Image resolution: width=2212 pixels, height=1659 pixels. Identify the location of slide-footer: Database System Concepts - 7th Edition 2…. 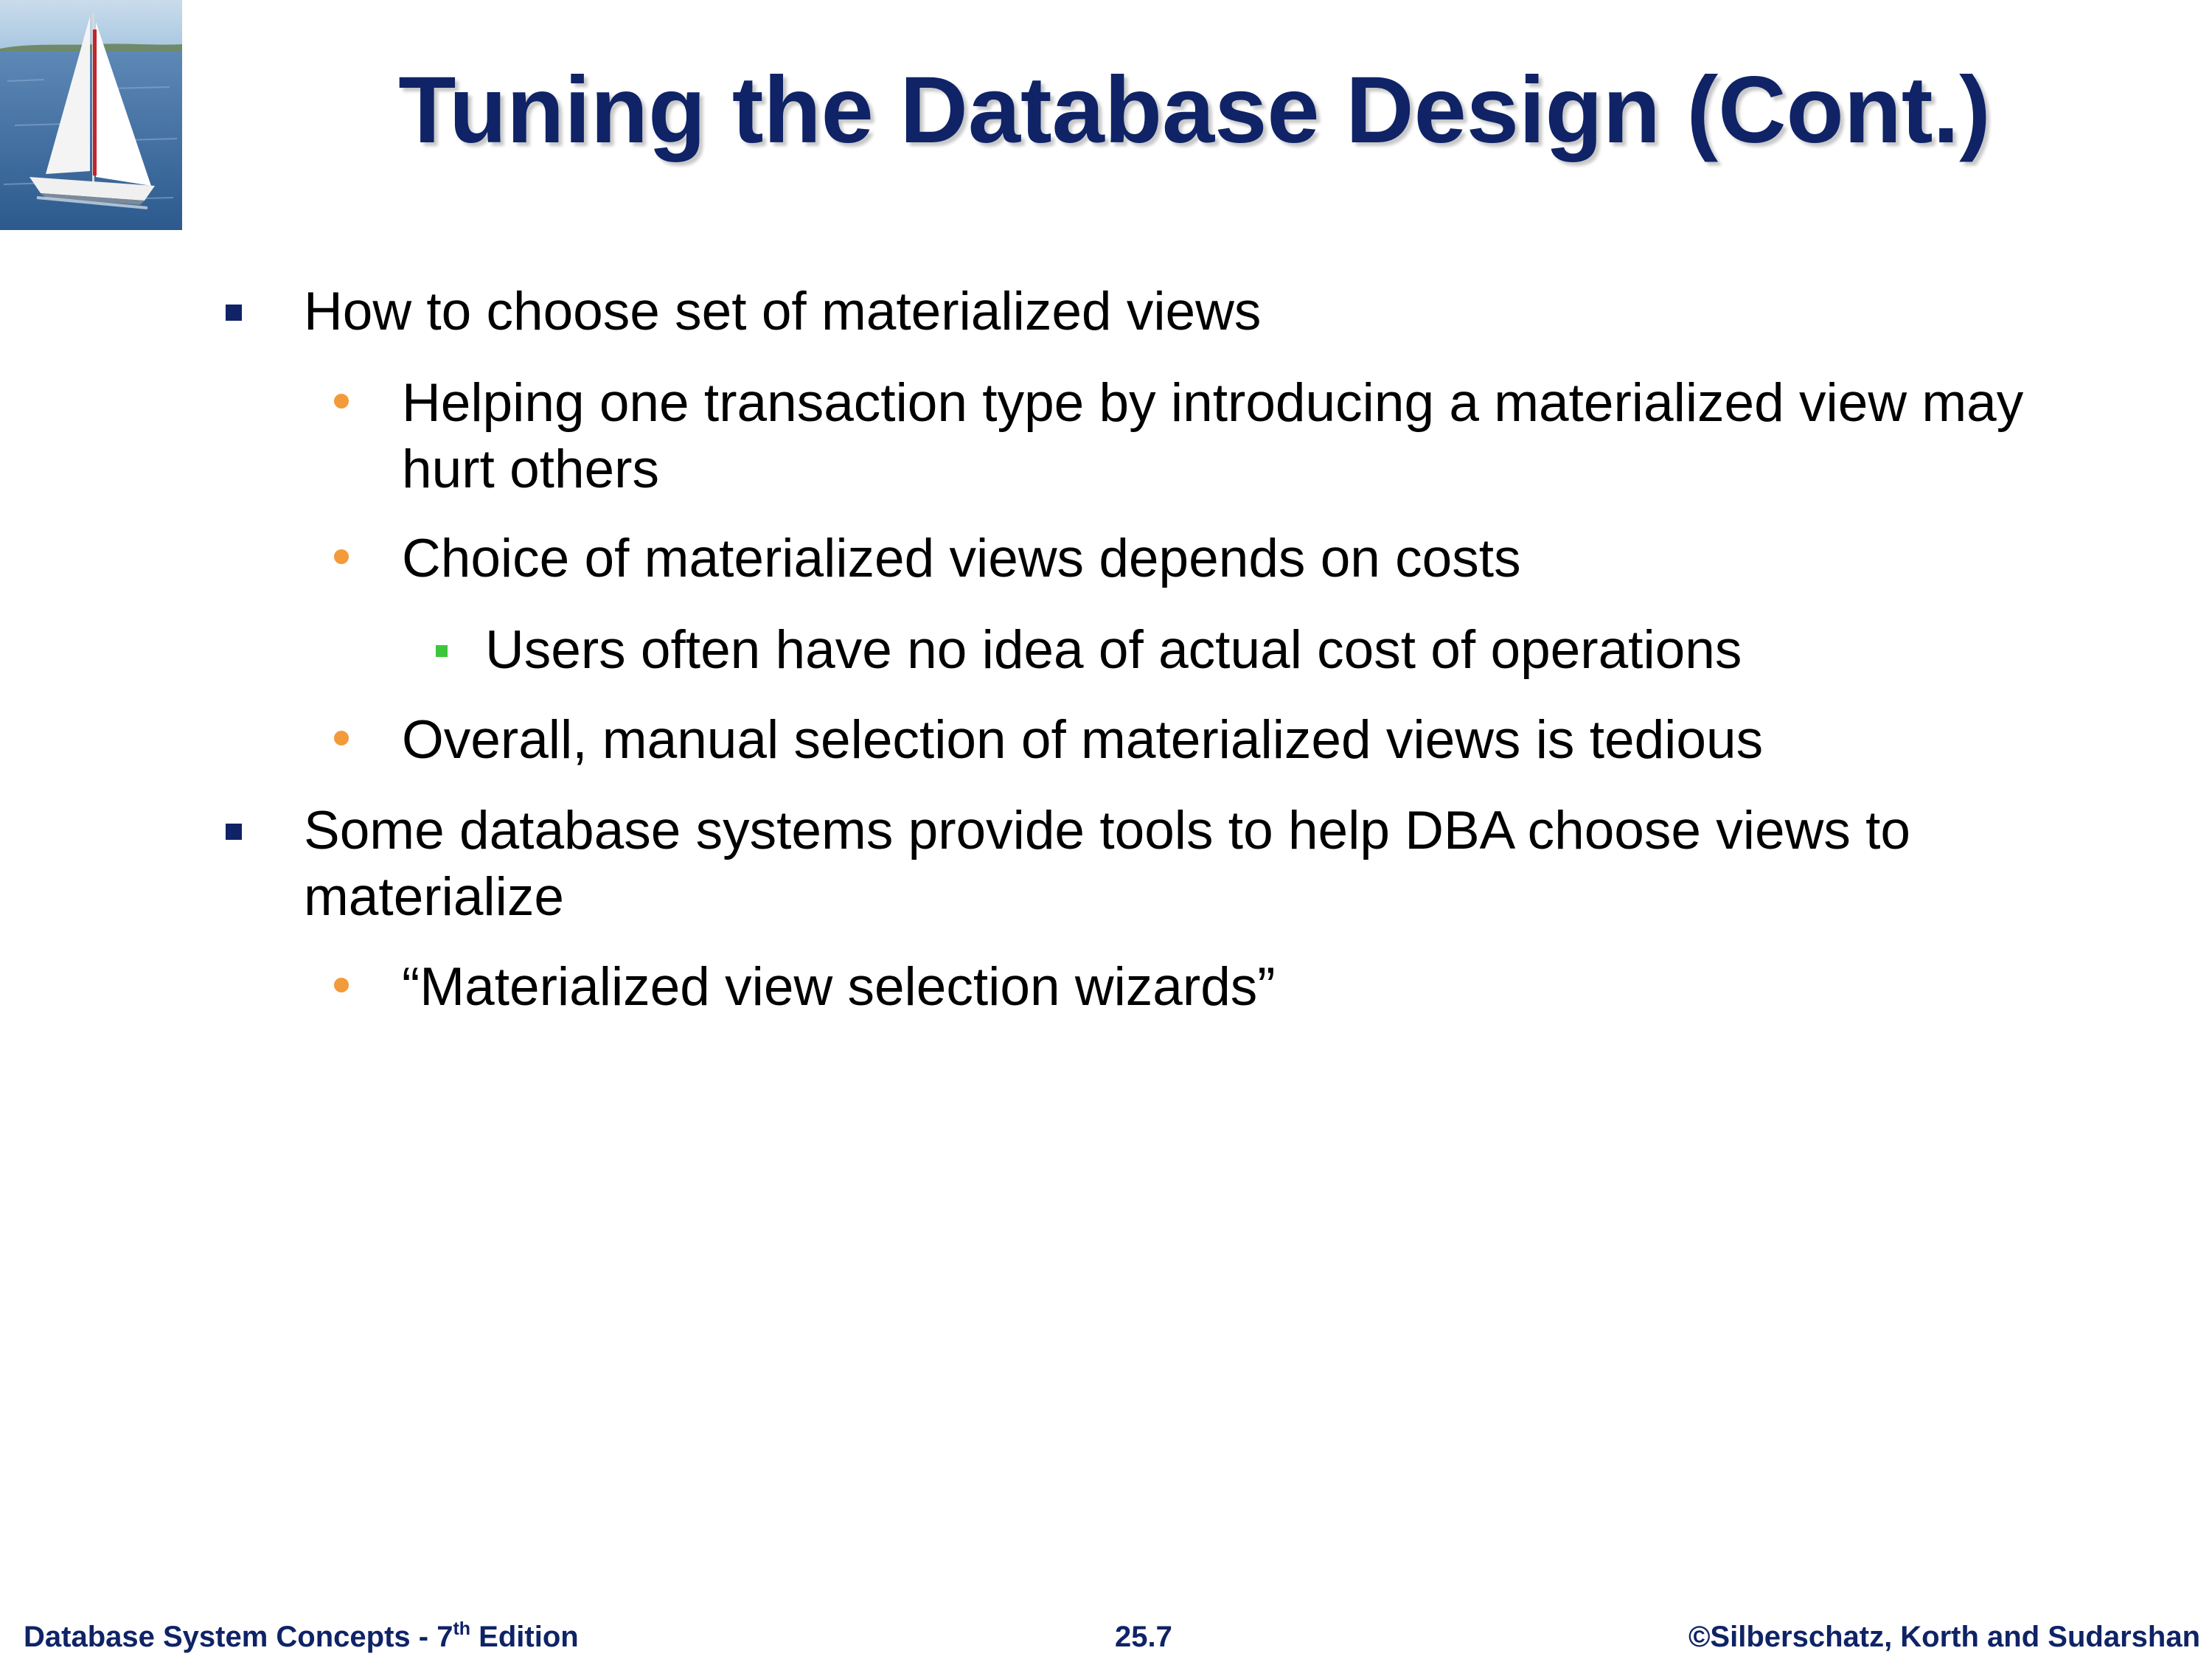
(1106, 1637).